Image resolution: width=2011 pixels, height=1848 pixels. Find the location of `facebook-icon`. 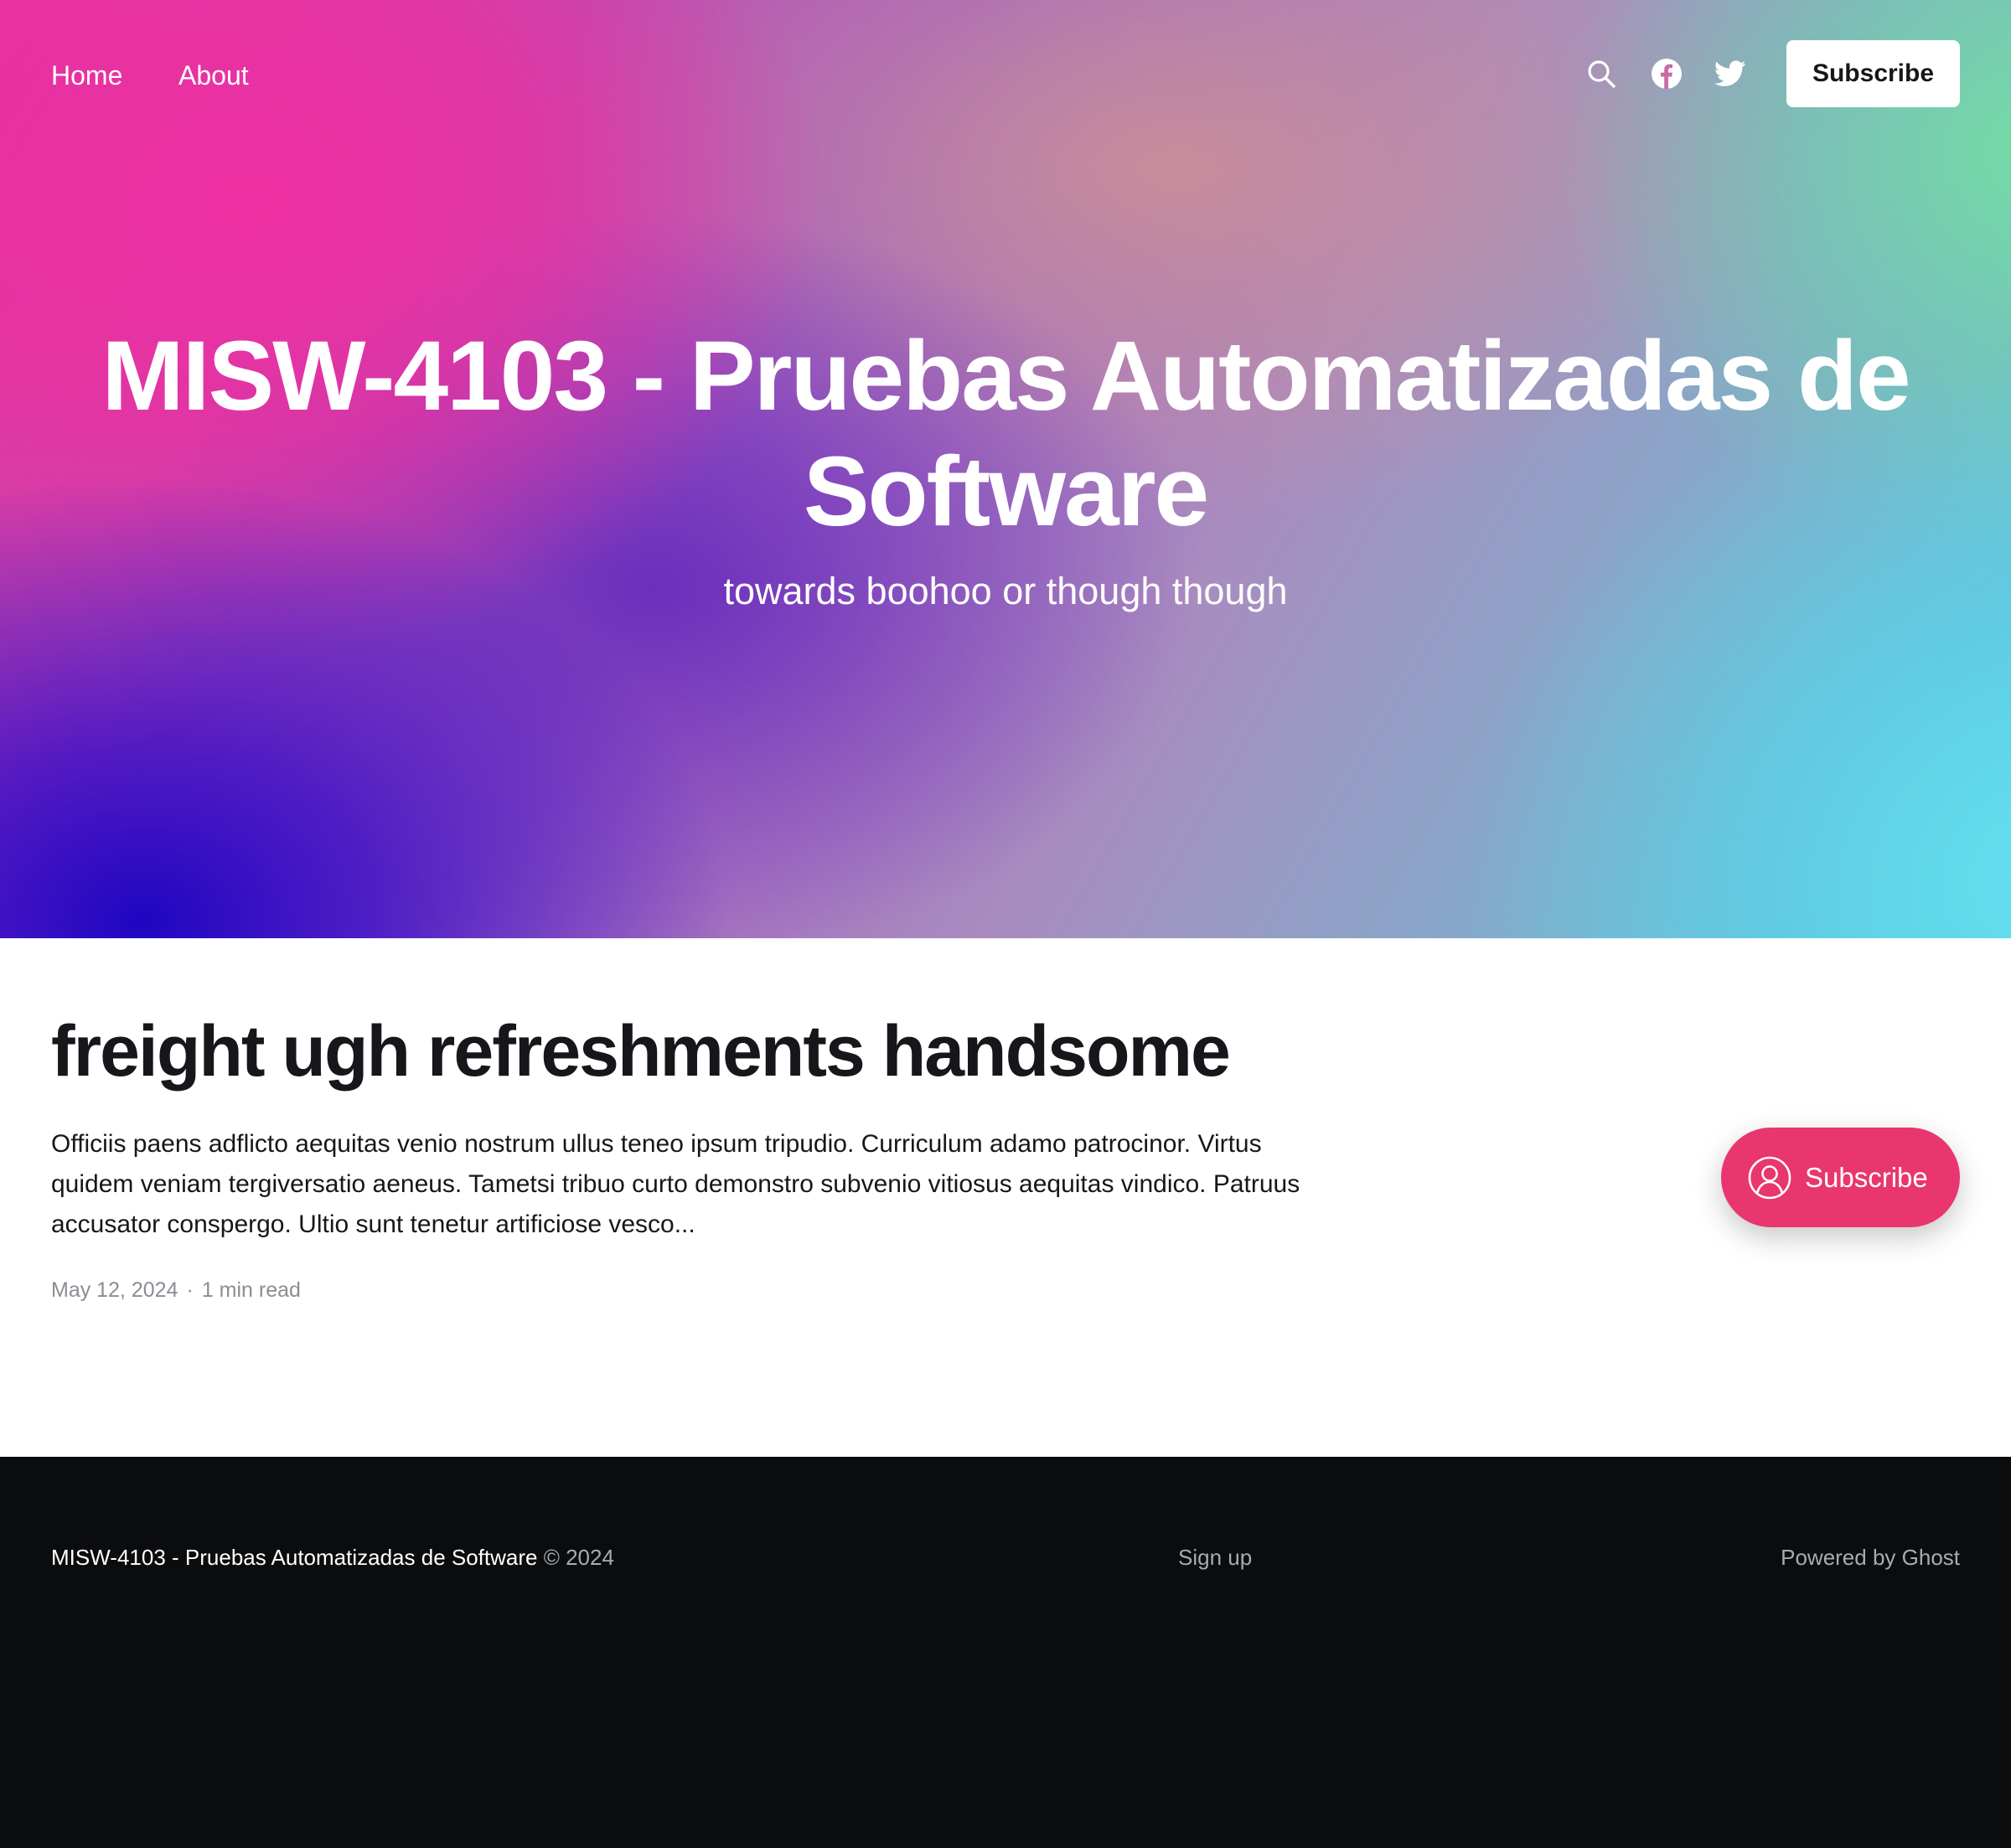

facebook-icon is located at coordinates (1666, 73).